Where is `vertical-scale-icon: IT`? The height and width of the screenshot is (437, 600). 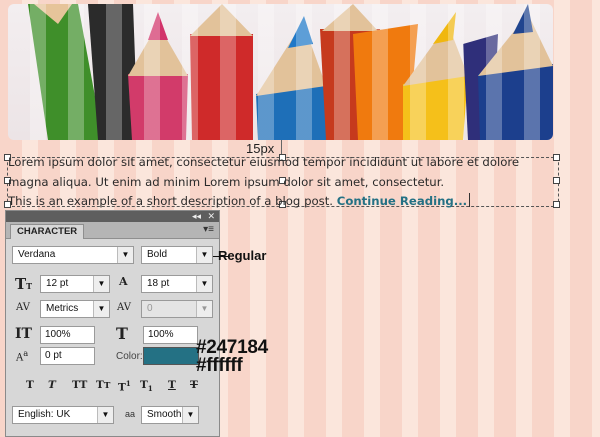
vertical-scale-icon: IT is located at coordinates (23, 334).